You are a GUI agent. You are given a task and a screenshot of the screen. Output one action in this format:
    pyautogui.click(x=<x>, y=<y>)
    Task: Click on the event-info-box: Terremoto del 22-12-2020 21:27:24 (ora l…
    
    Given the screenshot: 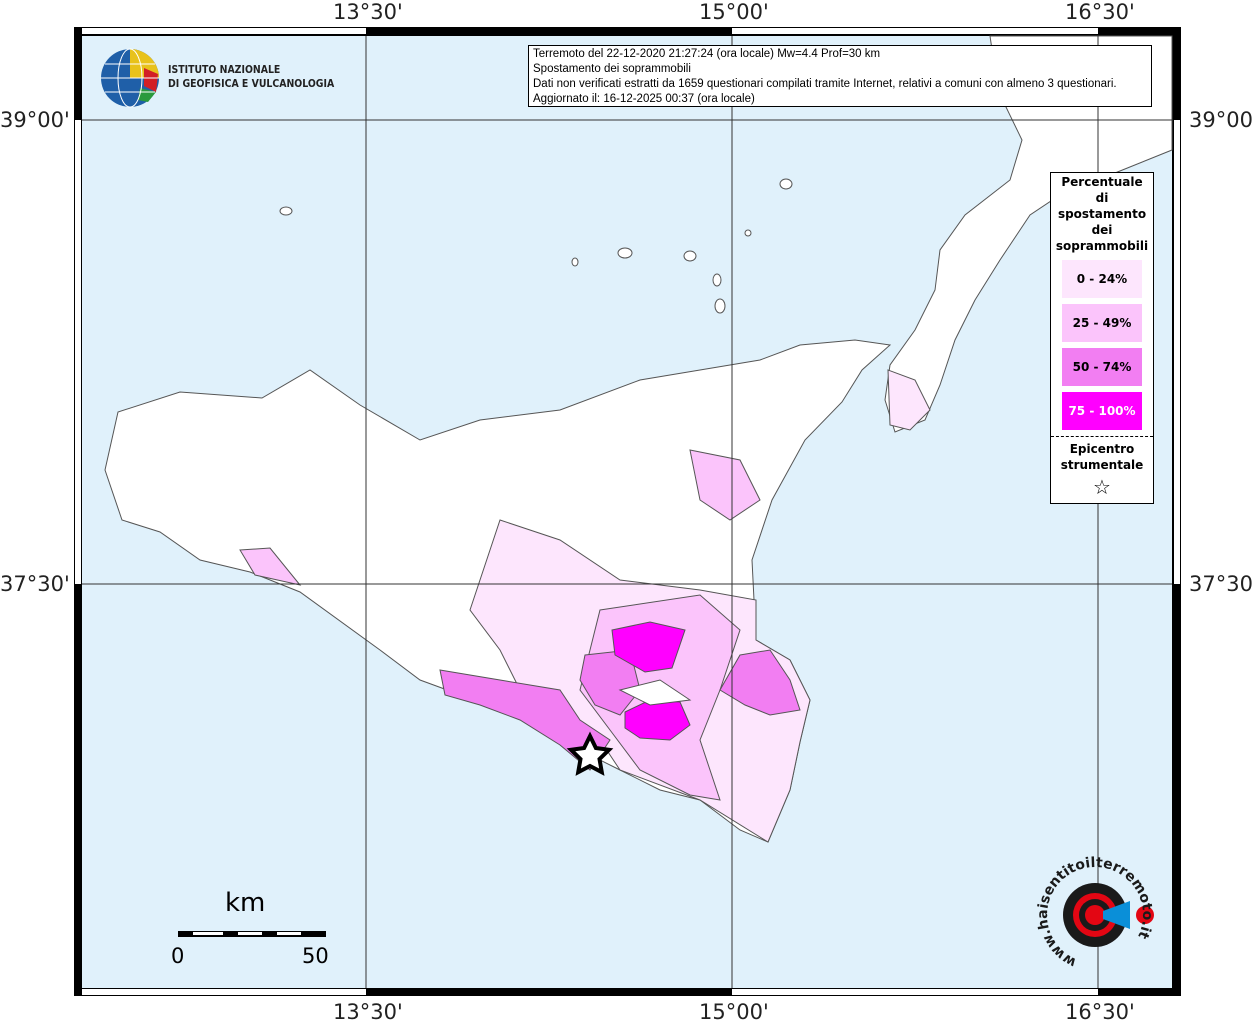 What is the action you would take?
    pyautogui.click(x=840, y=76)
    